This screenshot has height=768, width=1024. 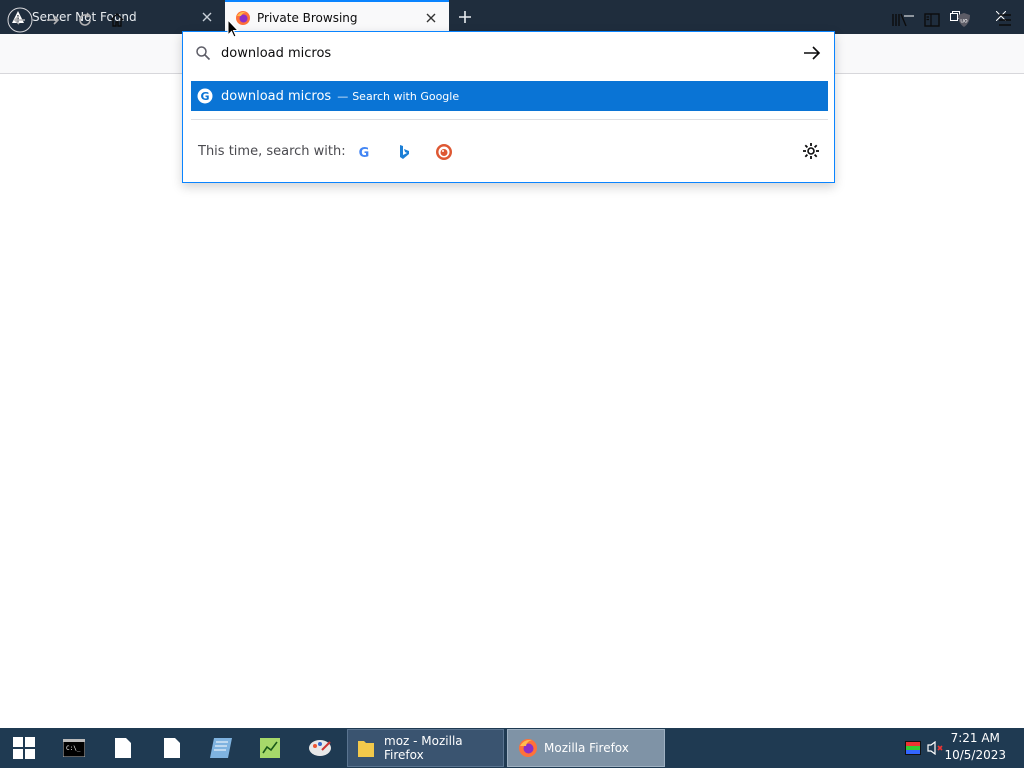 What do you see at coordinates (276, 53) in the screenshot?
I see `urlbar-text: download micros` at bounding box center [276, 53].